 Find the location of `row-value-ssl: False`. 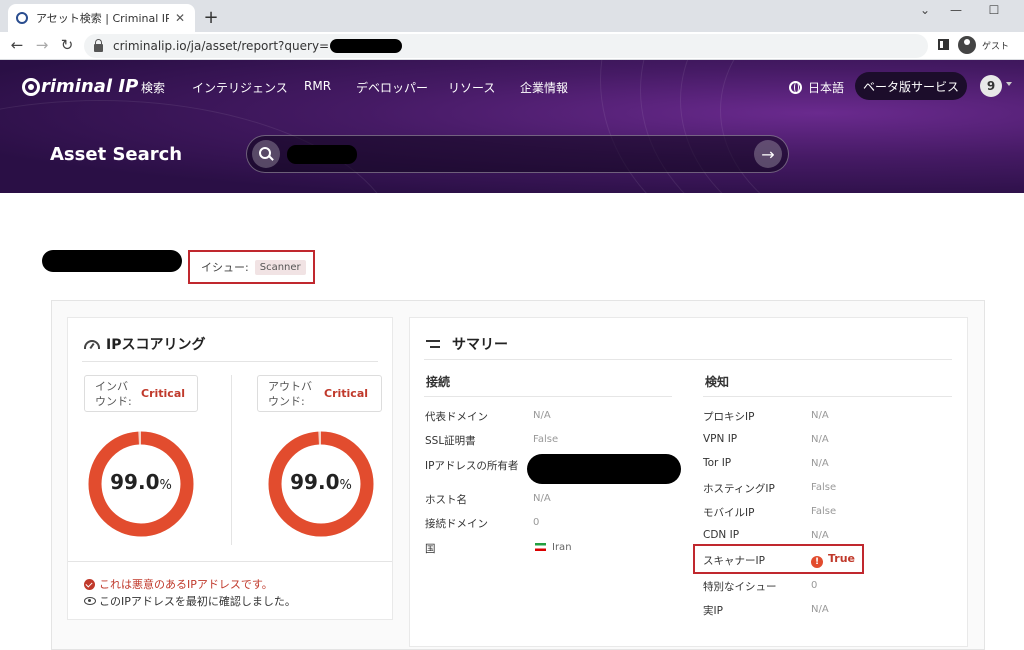

row-value-ssl: False is located at coordinates (546, 439).